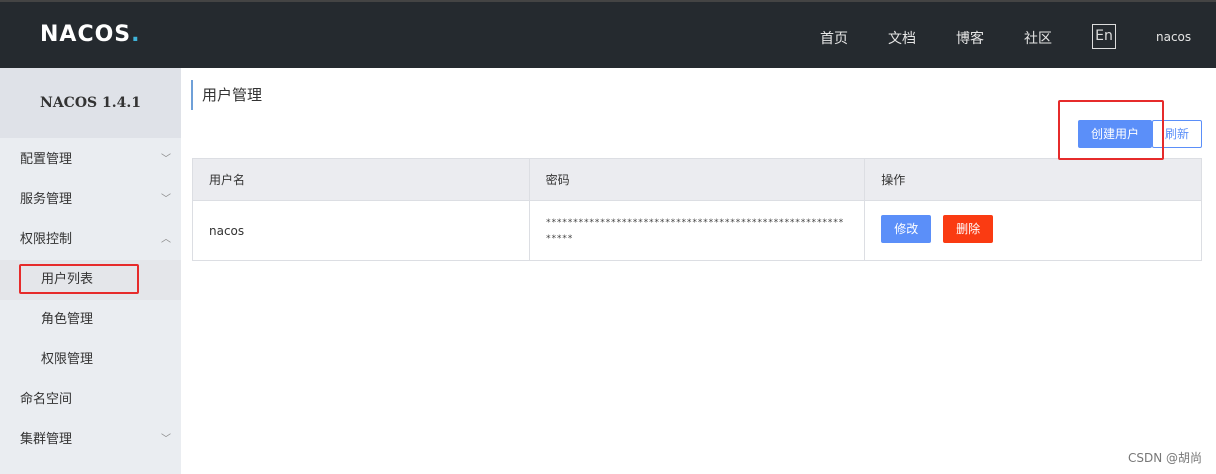  I want to click on version-label: NACOS 1.4.1, so click(90, 103).